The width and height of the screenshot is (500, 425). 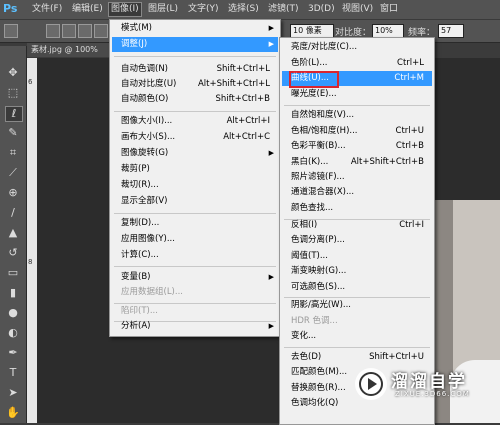 What do you see at coordinates (13, 153) in the screenshot?
I see `crop-tool-icon: ⌗` at bounding box center [13, 153].